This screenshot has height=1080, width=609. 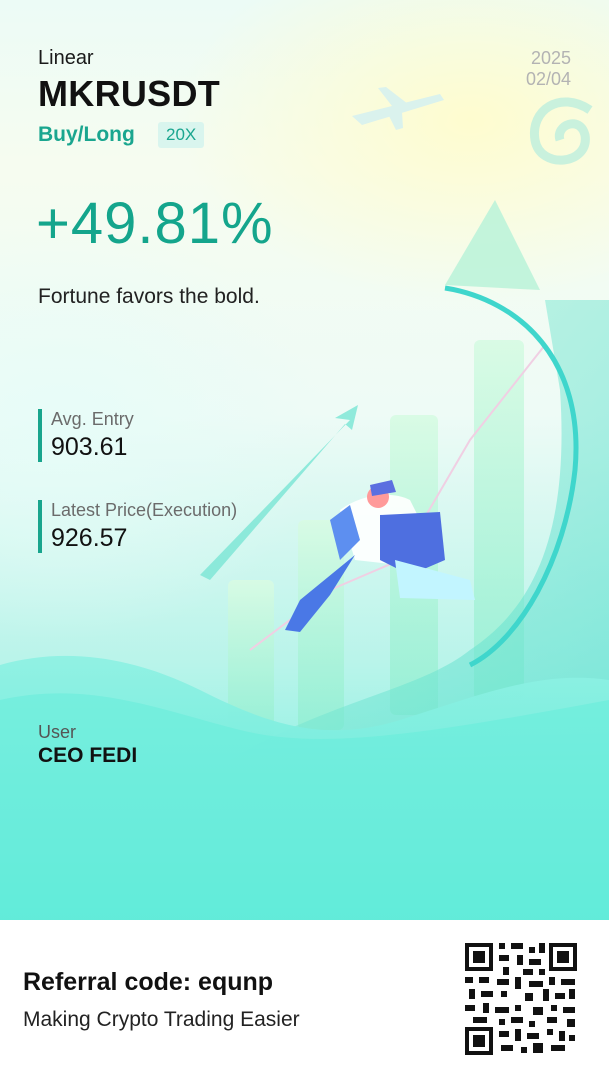 What do you see at coordinates (137, 526) in the screenshot?
I see `latest-price-block: Latest Price(Execution) 926.57` at bounding box center [137, 526].